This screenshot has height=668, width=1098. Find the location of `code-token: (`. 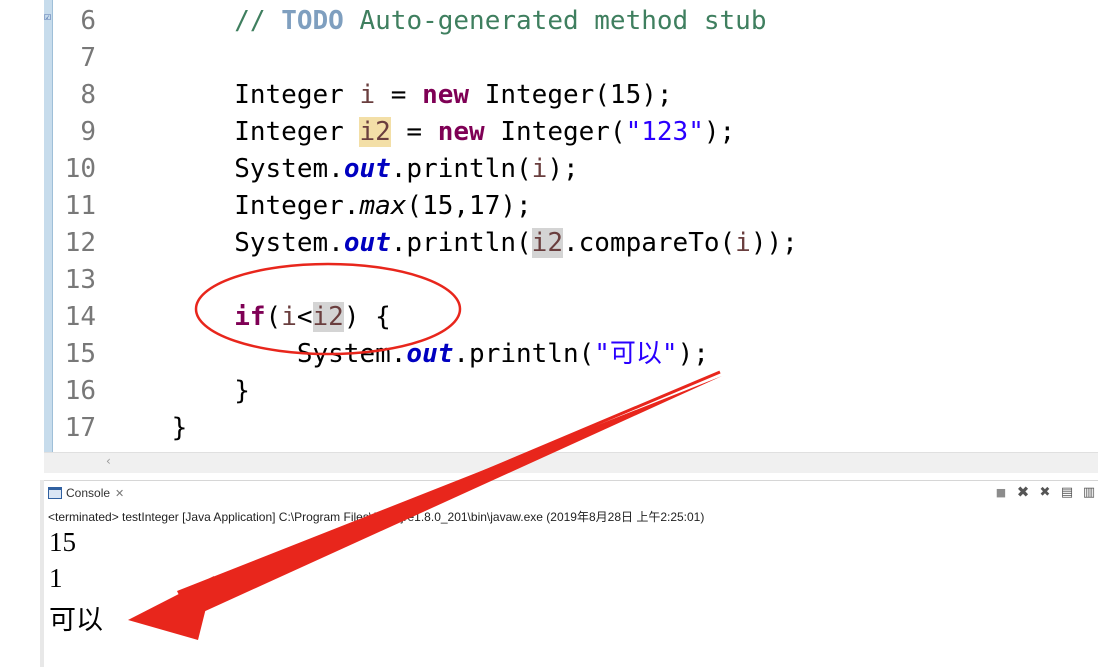

code-token: ( is located at coordinates (273, 317).